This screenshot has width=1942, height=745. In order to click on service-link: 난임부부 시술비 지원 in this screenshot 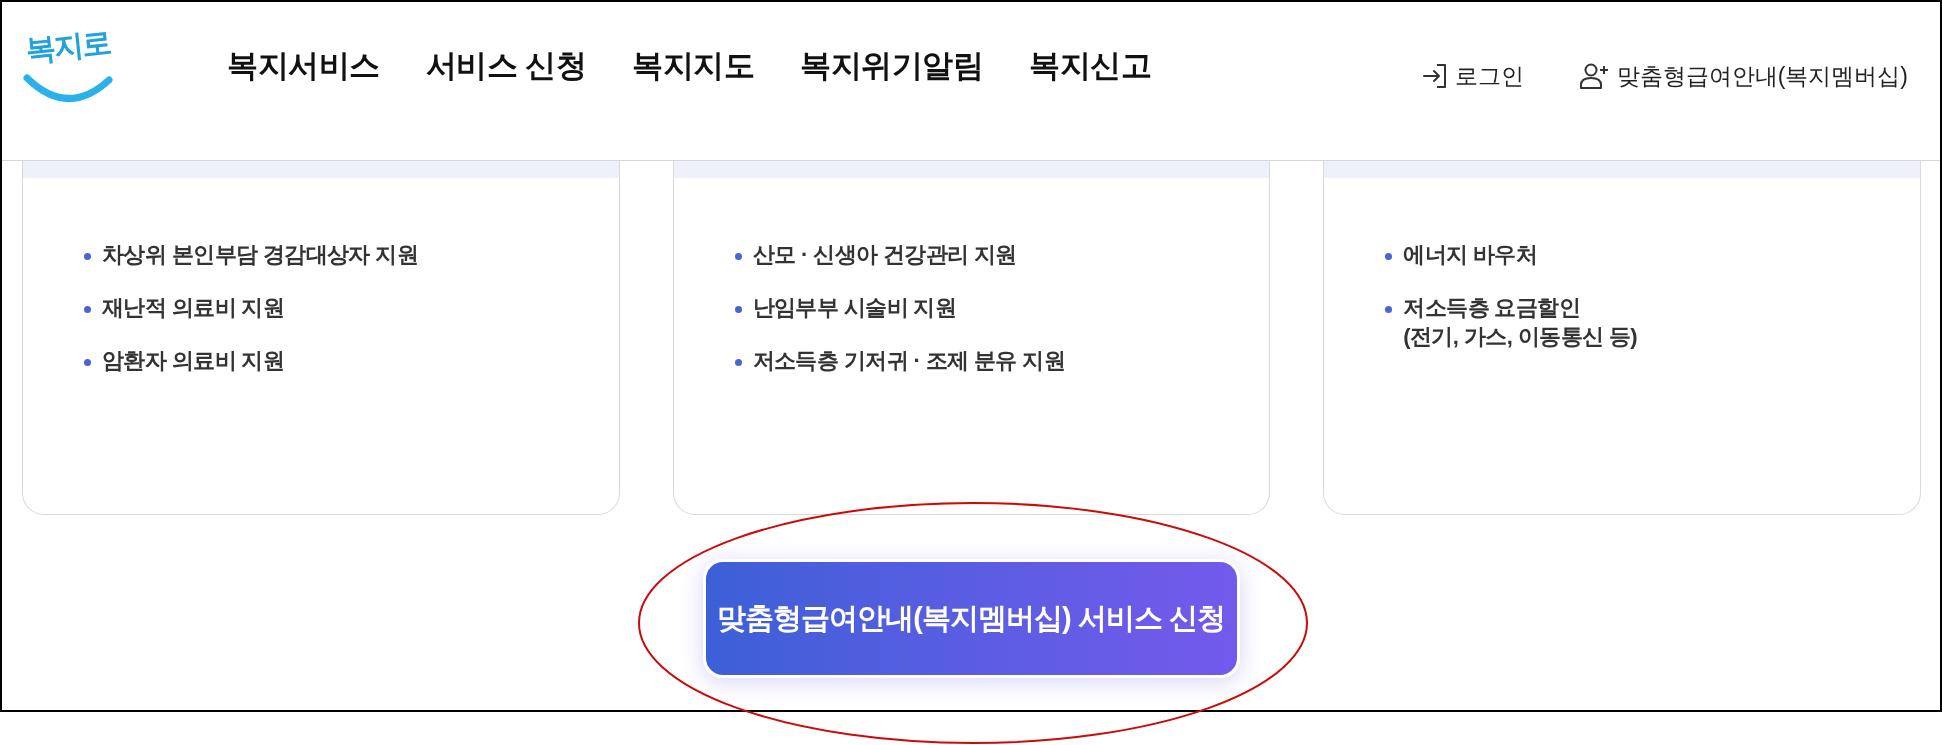, I will do `click(854, 307)`.